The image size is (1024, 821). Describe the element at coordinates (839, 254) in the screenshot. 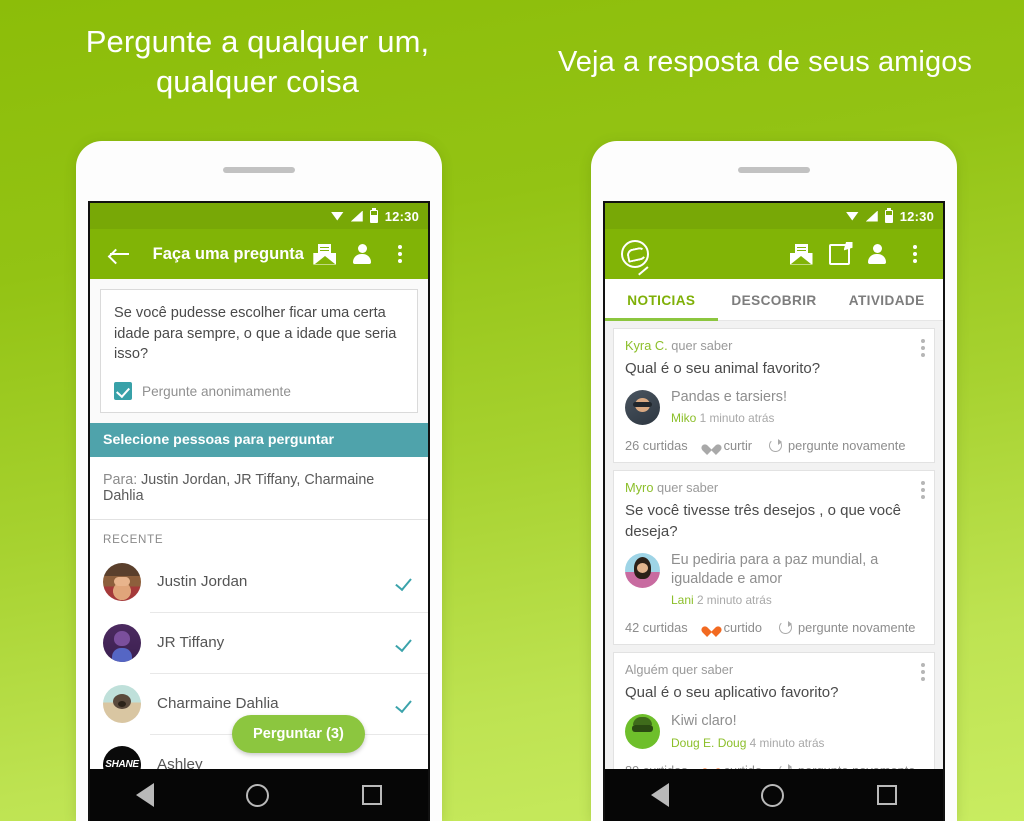

I see `compose-button` at that location.